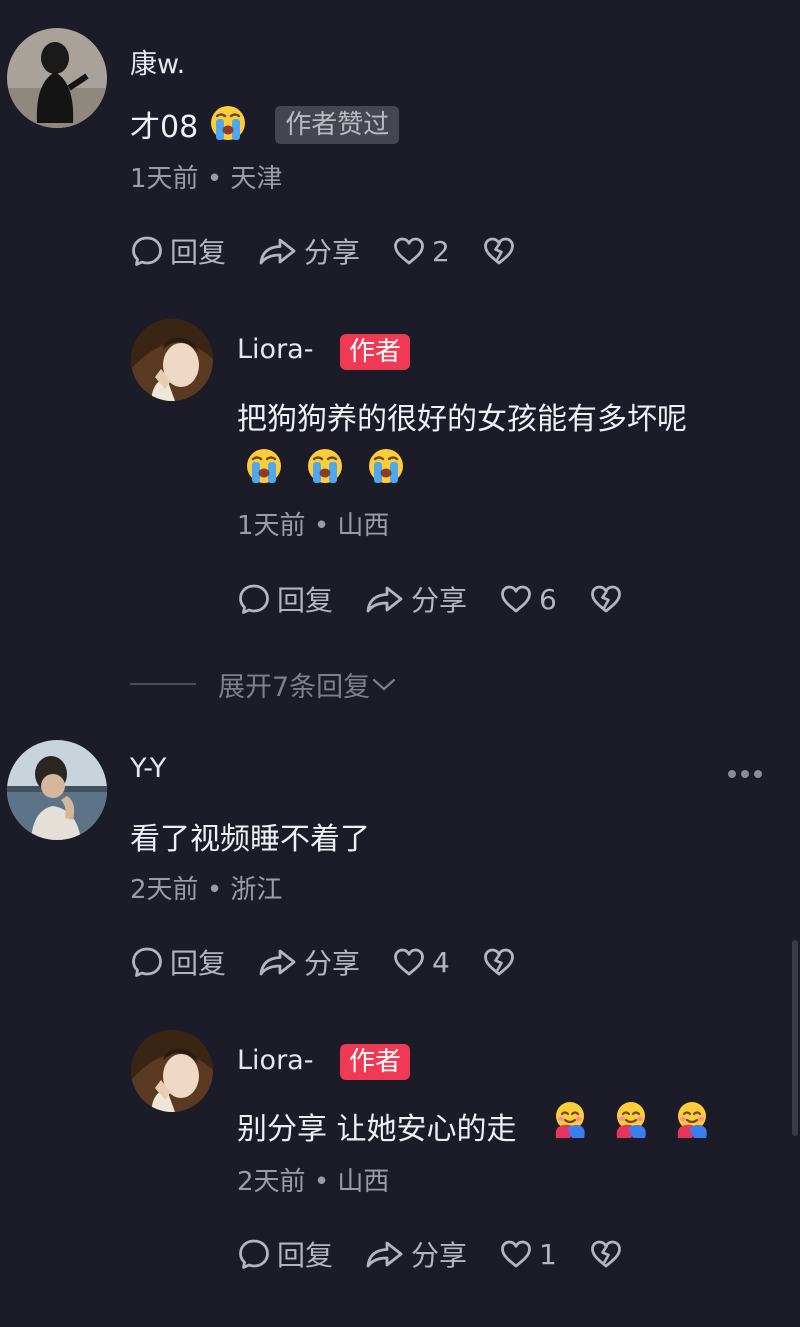 This screenshot has width=800, height=1327. Describe the element at coordinates (163, 684) in the screenshot. I see `divider-line` at that location.